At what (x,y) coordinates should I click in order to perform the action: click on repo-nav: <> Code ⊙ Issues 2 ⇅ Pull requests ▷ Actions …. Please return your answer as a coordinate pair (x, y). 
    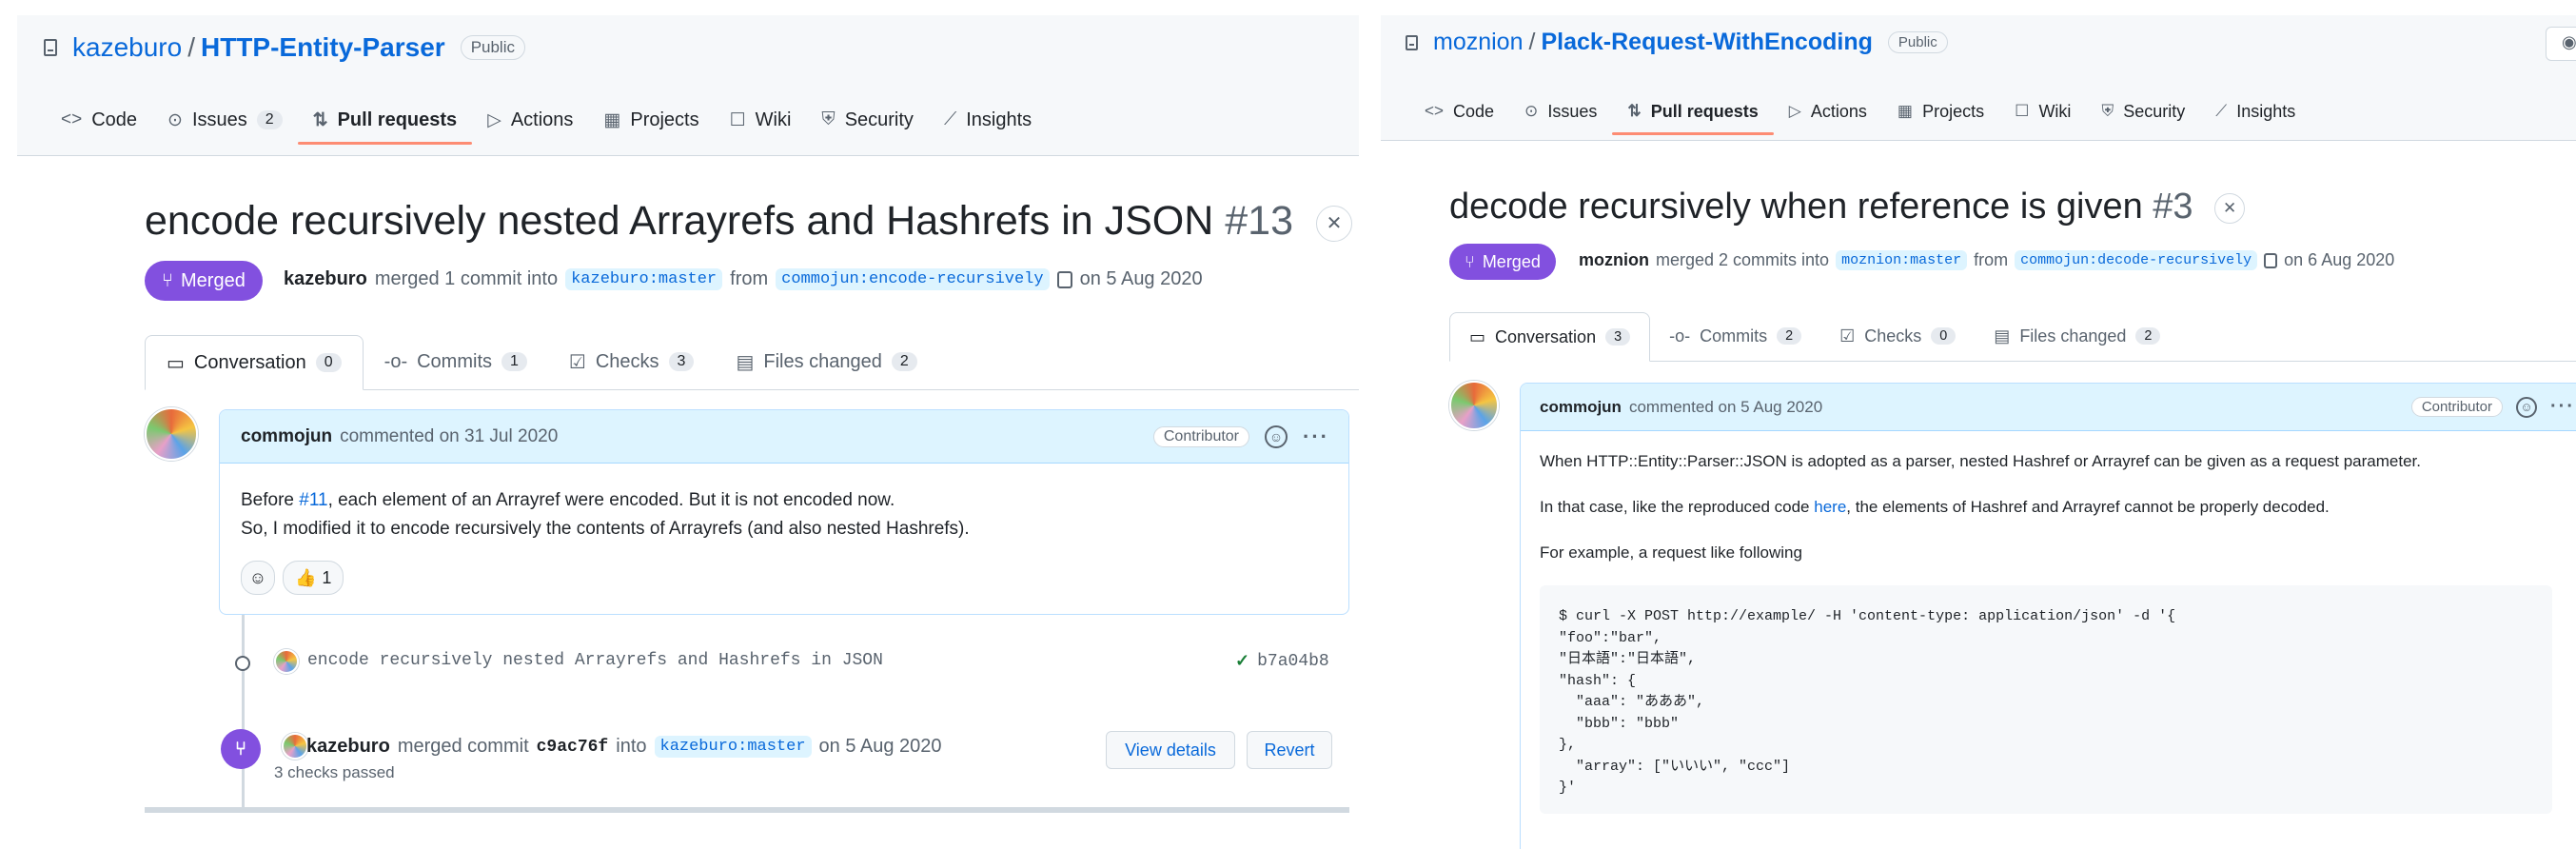
    Looking at the image, I should click on (546, 120).